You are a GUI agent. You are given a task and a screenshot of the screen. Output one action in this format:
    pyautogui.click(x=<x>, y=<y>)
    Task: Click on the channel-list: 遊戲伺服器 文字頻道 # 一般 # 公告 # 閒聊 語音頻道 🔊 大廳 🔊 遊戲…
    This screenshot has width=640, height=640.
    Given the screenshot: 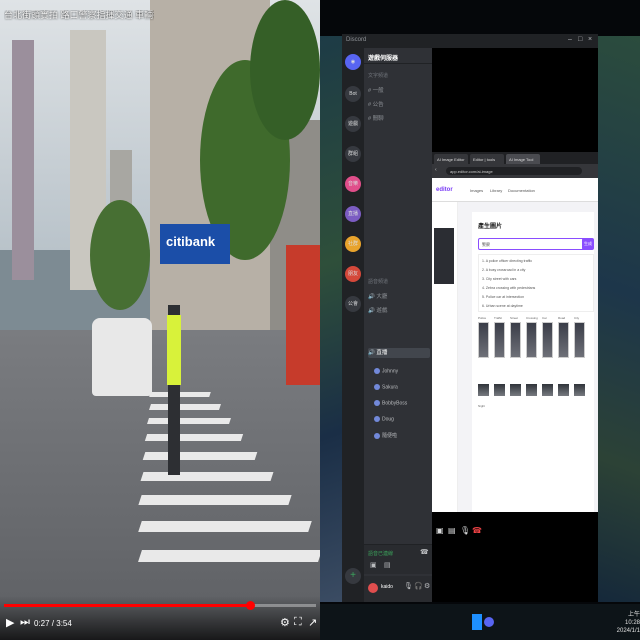 What is the action you would take?
    pyautogui.click(x=398, y=325)
    